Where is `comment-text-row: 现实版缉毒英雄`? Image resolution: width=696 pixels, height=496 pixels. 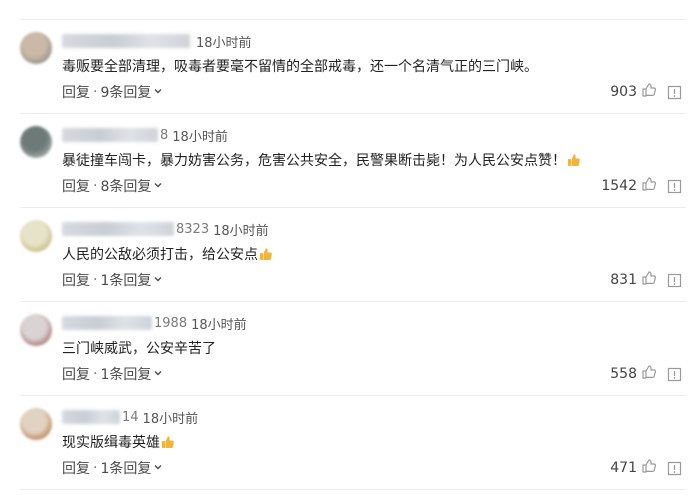 comment-text-row: 现实版缉毒英雄 is located at coordinates (118, 442).